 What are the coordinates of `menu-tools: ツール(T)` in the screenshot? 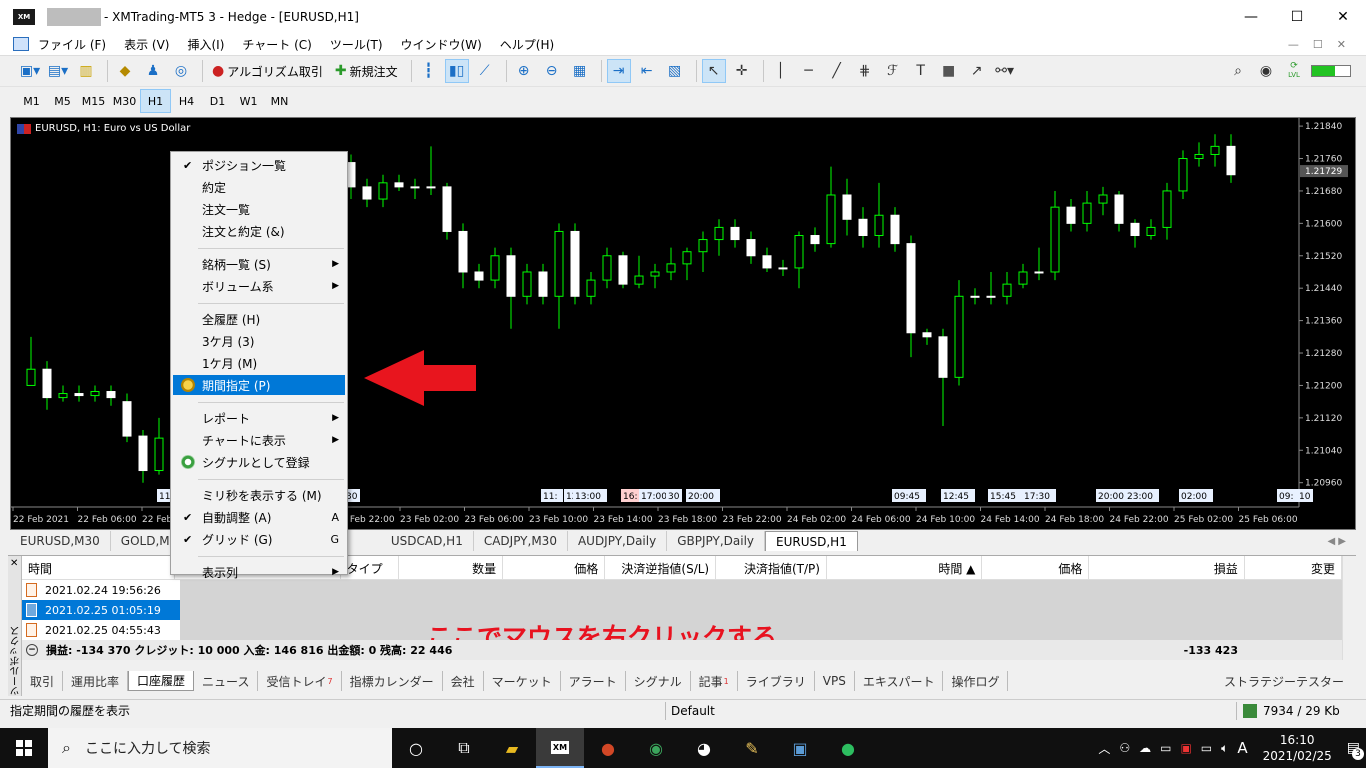 It's located at (356, 44).